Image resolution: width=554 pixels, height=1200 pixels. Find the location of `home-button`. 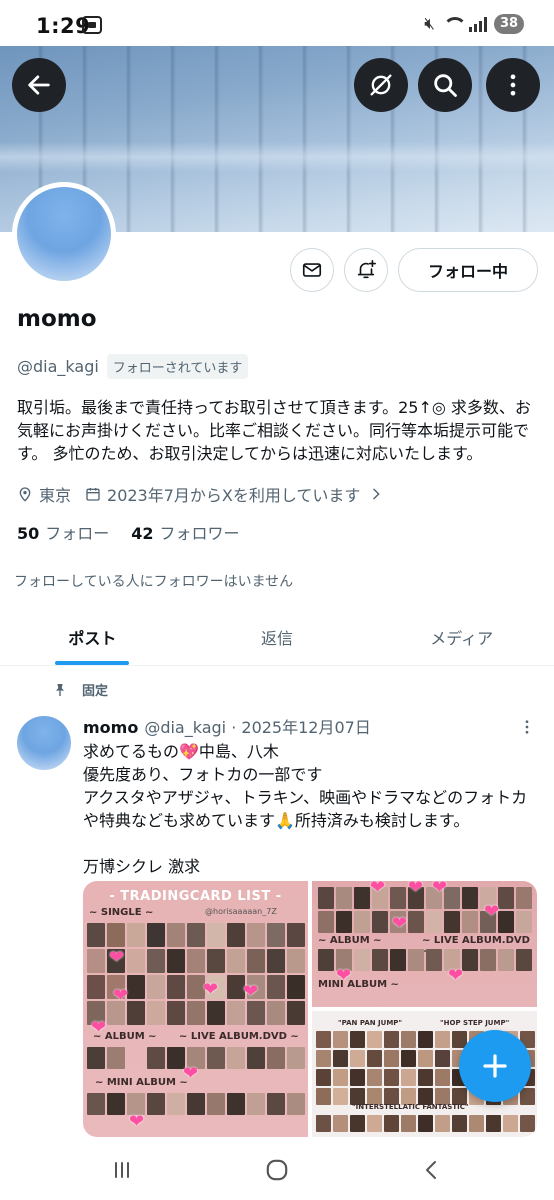

home-button is located at coordinates (277, 1170).